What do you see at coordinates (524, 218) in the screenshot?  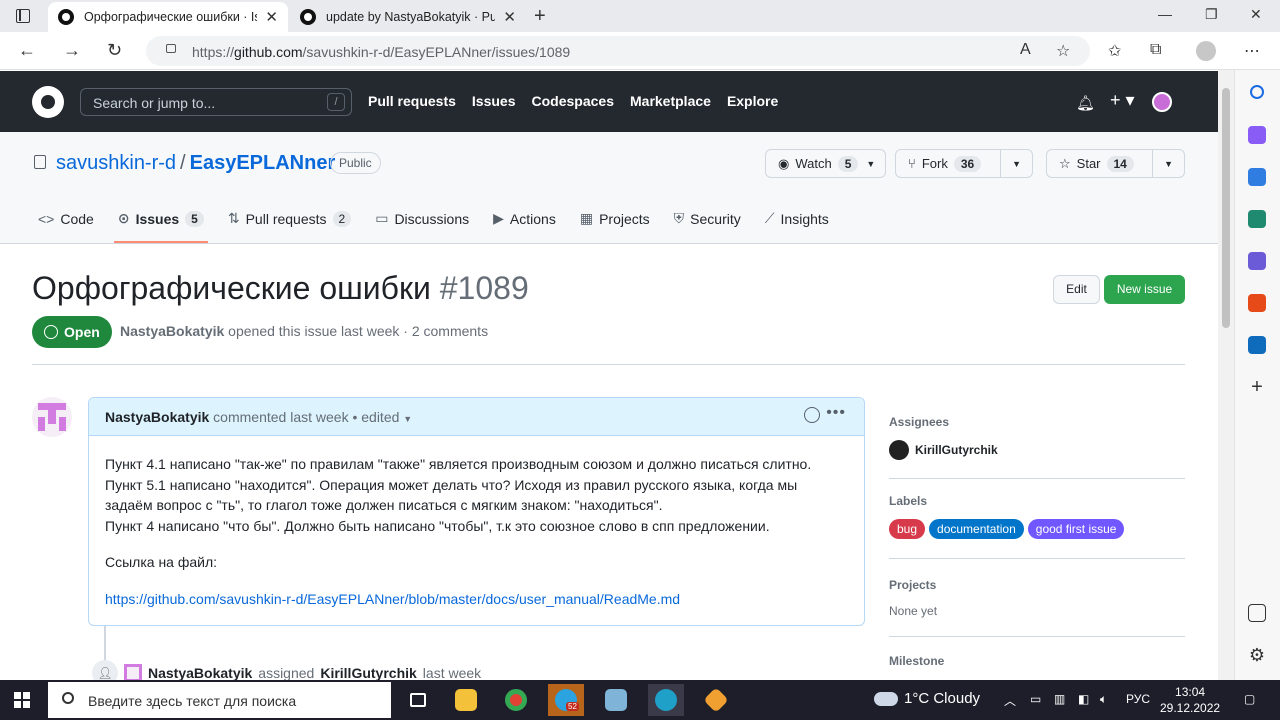 I see `tab-actions: ▶ Actions` at bounding box center [524, 218].